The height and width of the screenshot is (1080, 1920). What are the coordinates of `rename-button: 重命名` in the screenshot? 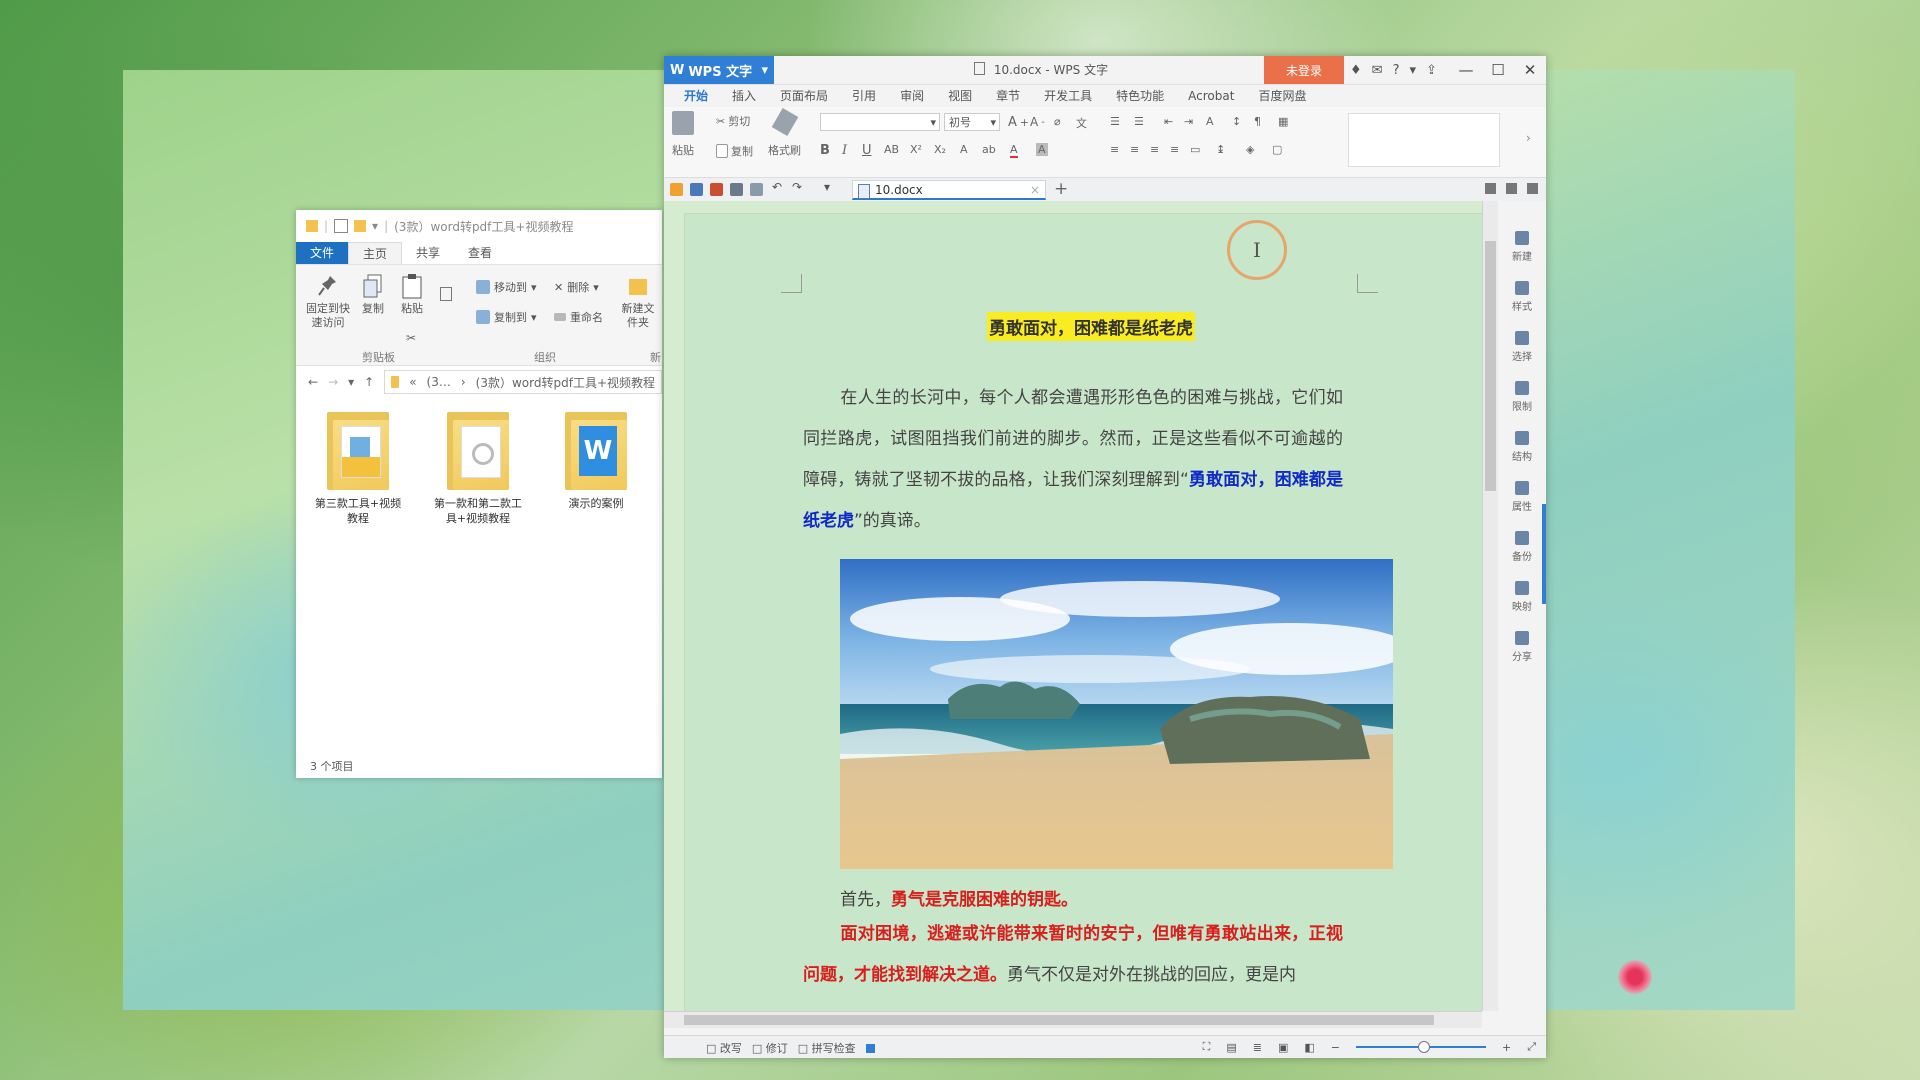 It's located at (578, 317).